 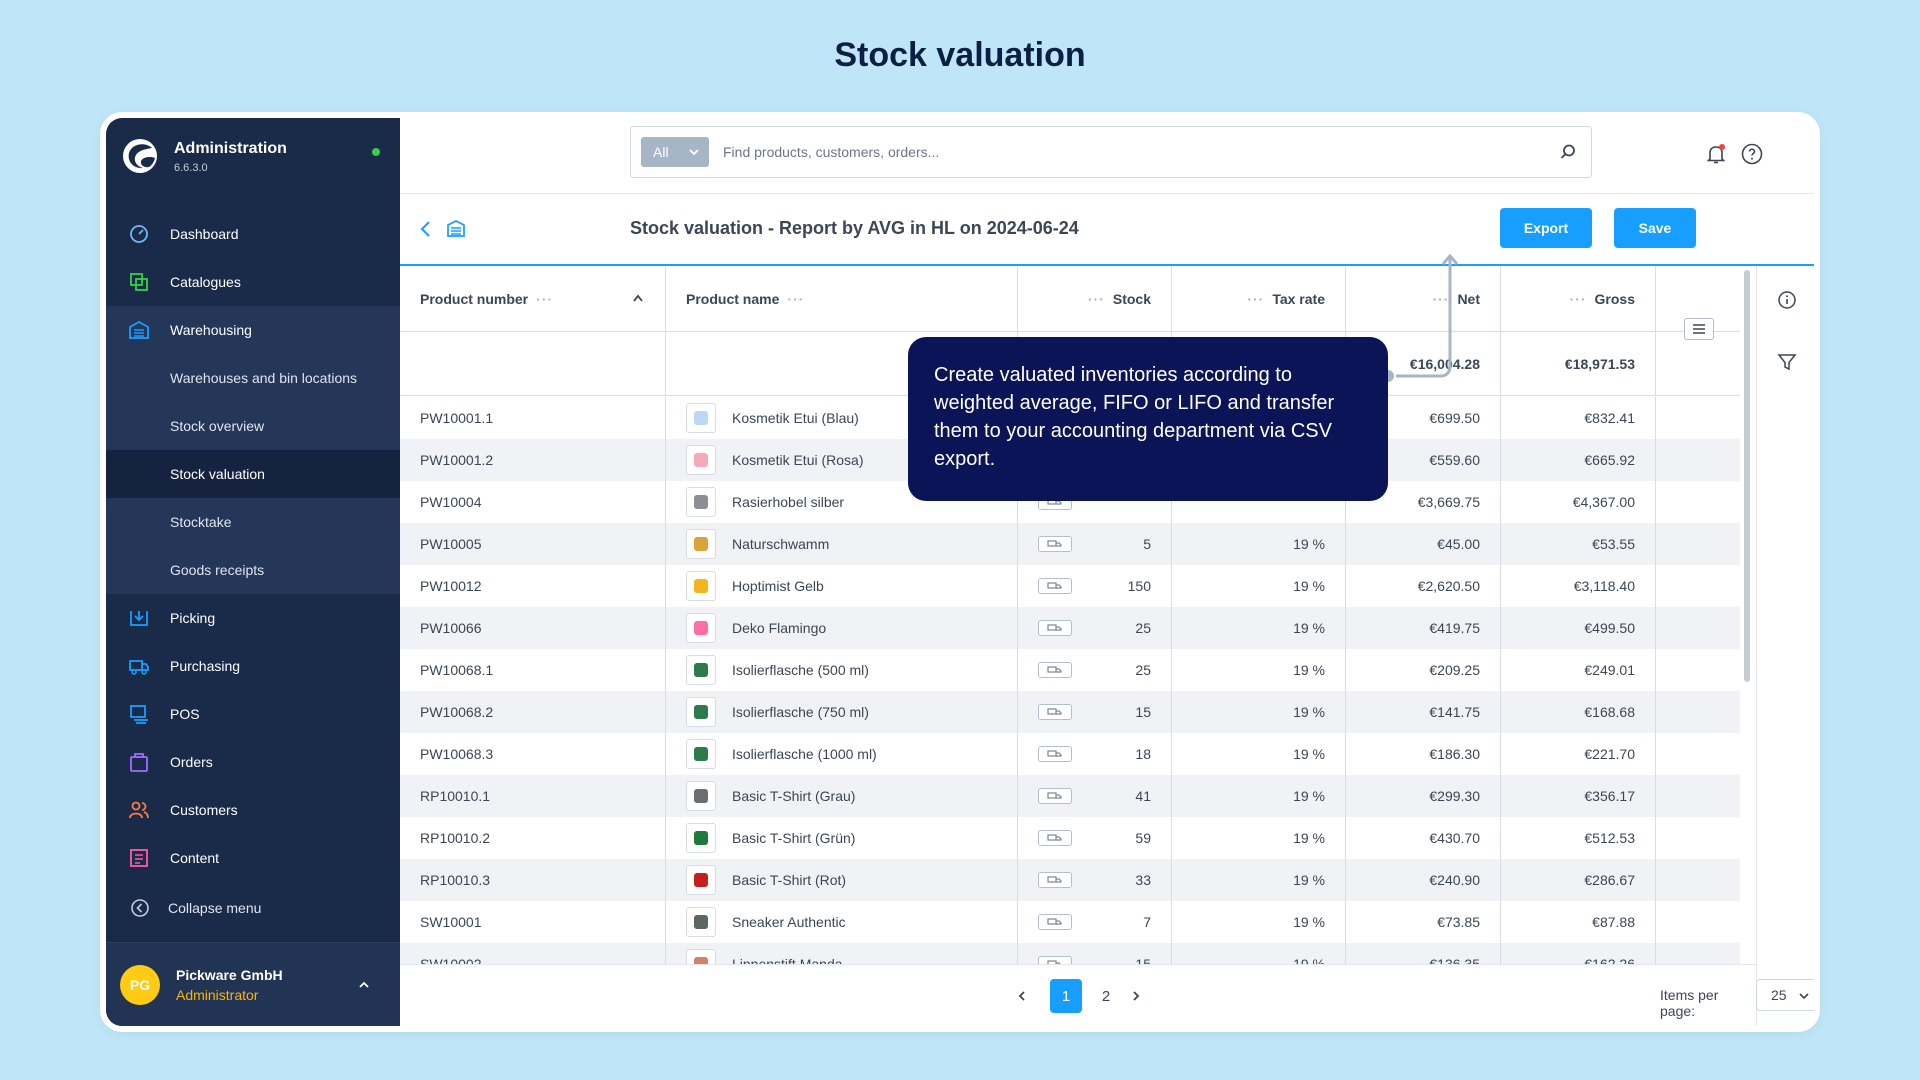 What do you see at coordinates (533, 460) in the screenshot?
I see `product-number-cell: PW10001.2` at bounding box center [533, 460].